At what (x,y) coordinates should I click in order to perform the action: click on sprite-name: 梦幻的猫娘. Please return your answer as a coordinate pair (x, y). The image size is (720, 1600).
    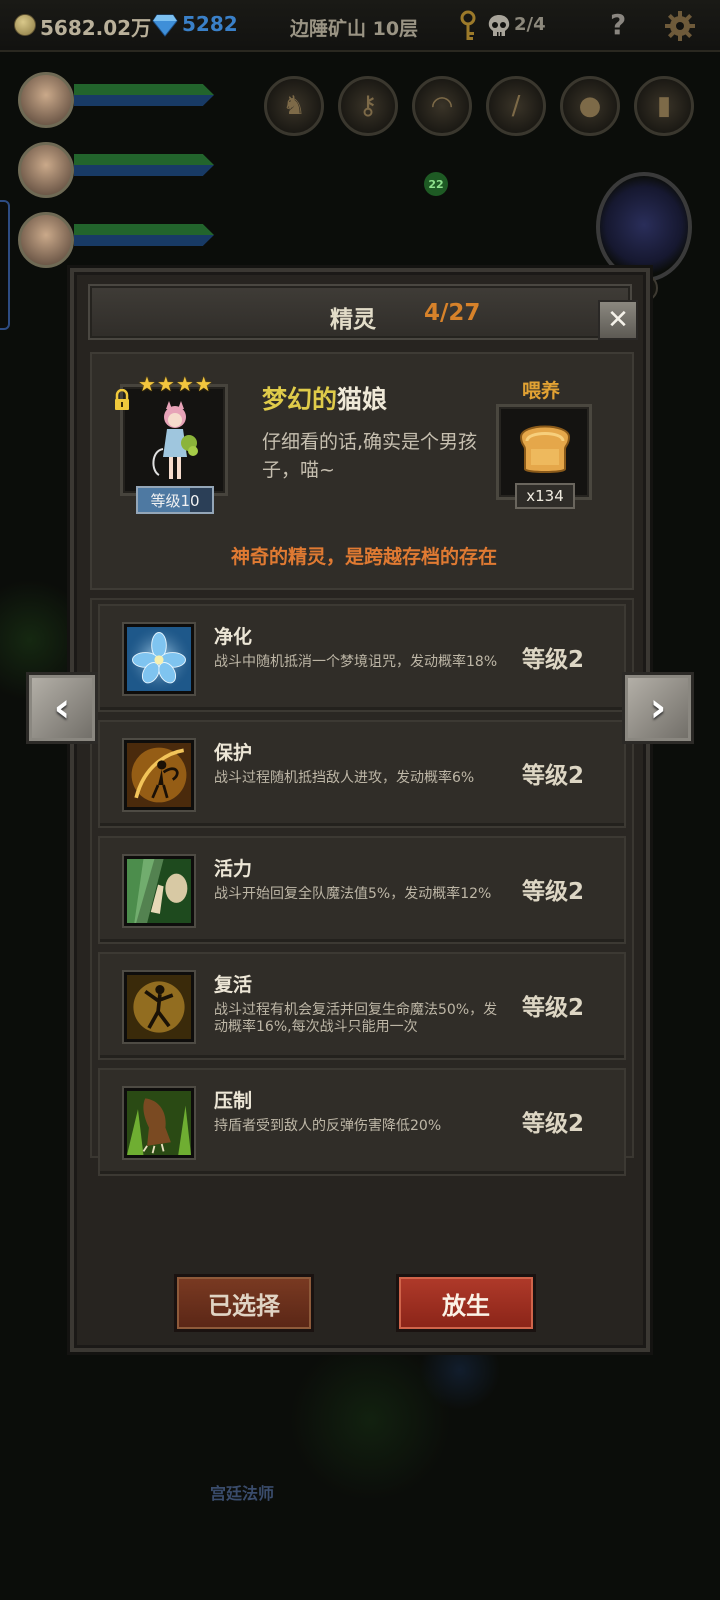
    Looking at the image, I should click on (324, 398).